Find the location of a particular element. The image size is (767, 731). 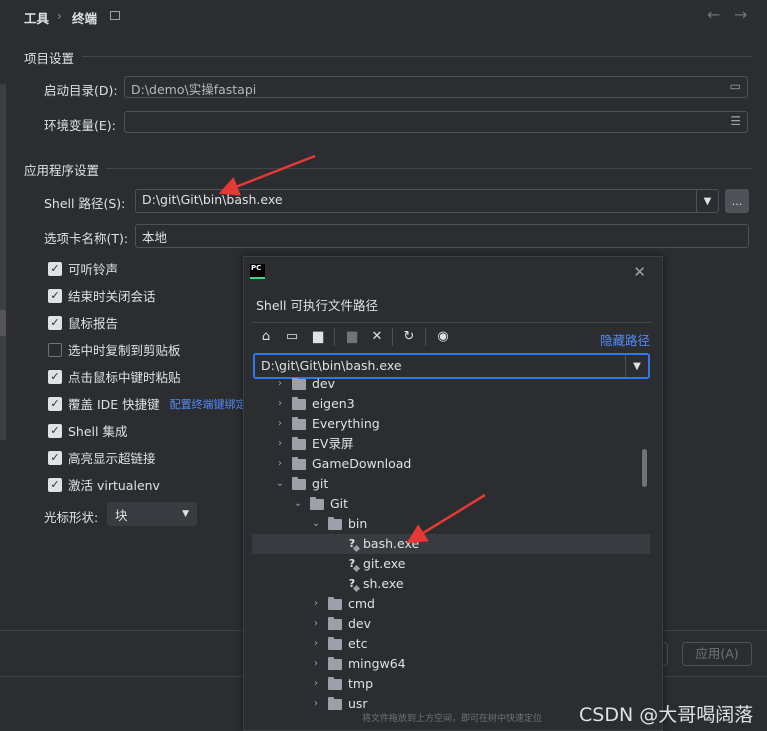

annotation-arrow-bash is located at coordinates (446, 518).